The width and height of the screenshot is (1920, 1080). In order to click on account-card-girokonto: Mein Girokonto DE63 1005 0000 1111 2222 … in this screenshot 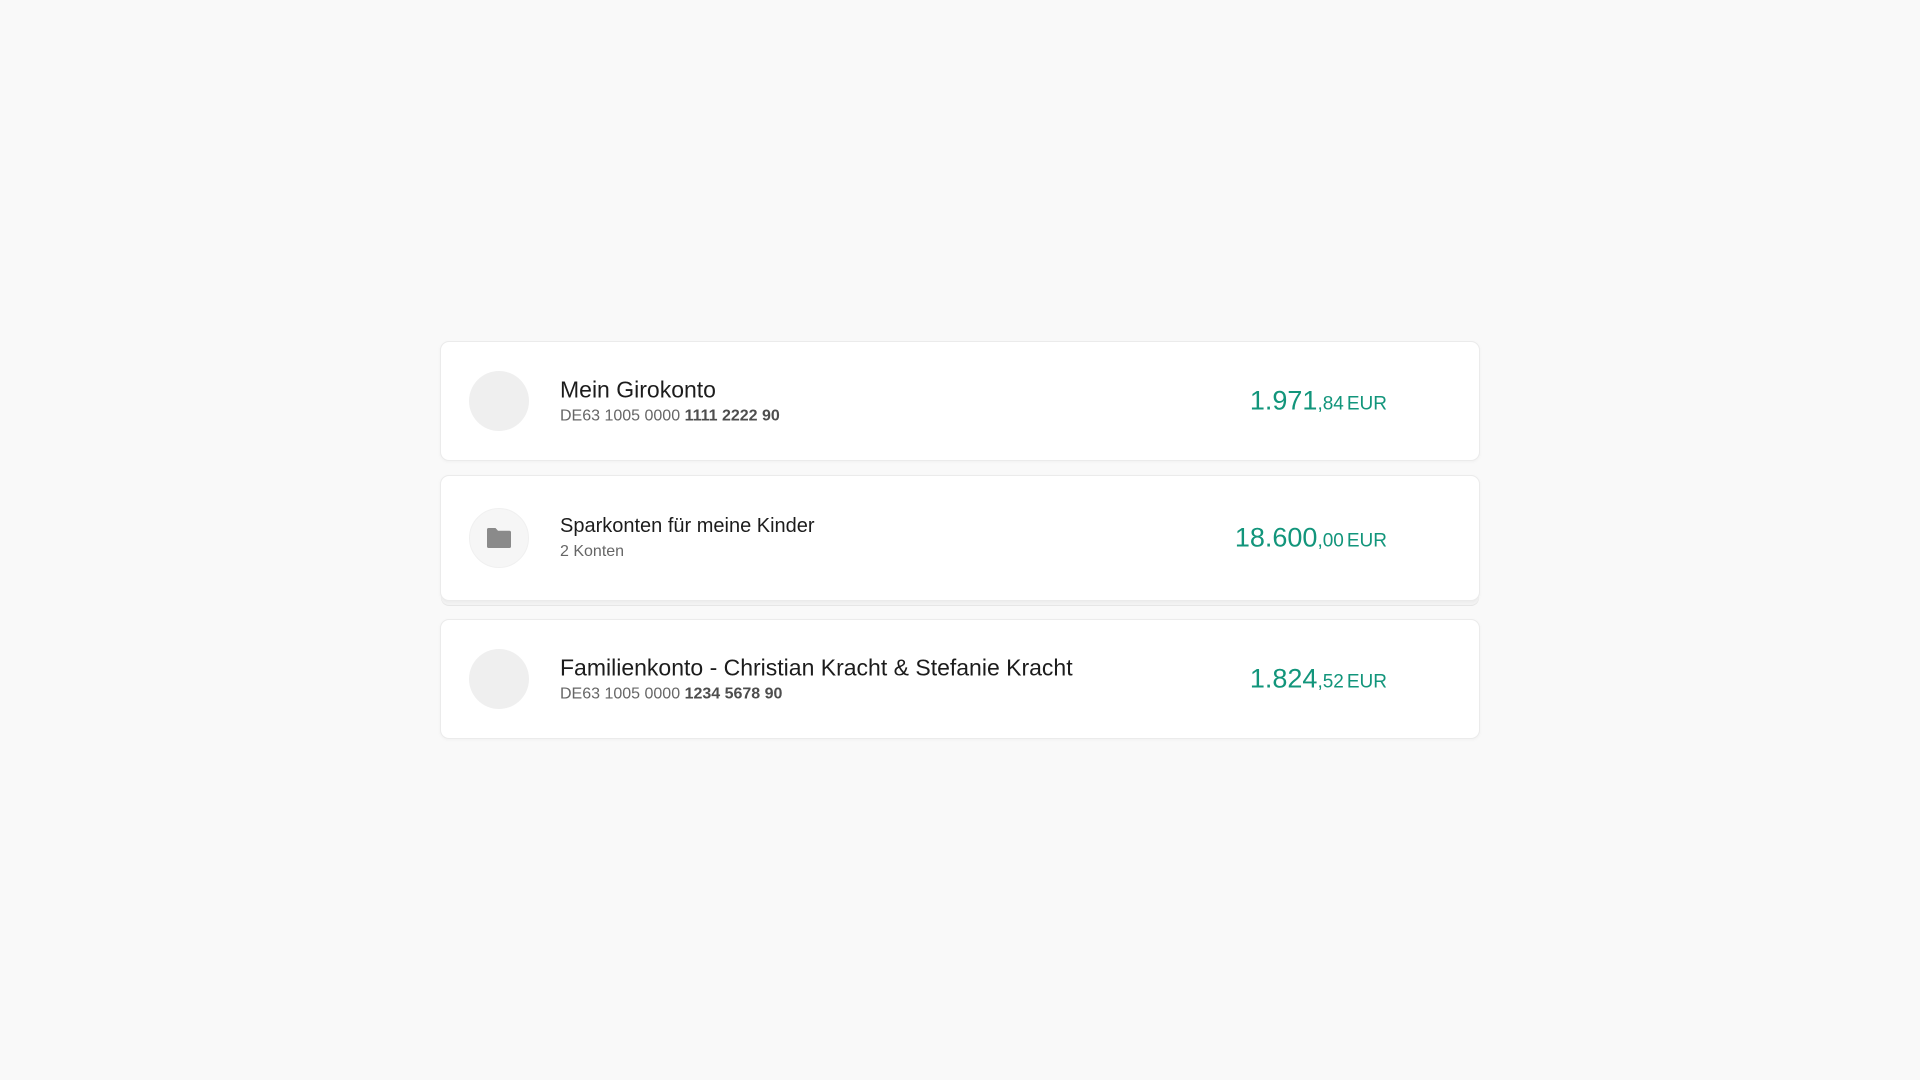, I will do `click(960, 401)`.